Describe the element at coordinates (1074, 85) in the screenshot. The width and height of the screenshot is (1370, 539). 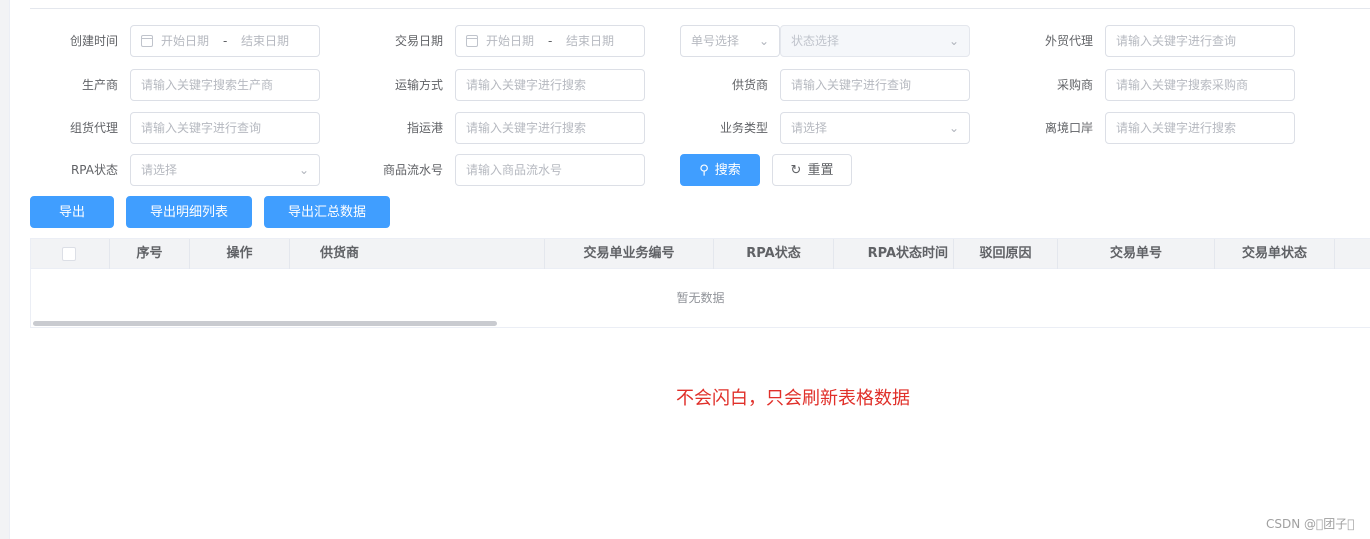
I see `purchaser-label: 采购商` at that location.